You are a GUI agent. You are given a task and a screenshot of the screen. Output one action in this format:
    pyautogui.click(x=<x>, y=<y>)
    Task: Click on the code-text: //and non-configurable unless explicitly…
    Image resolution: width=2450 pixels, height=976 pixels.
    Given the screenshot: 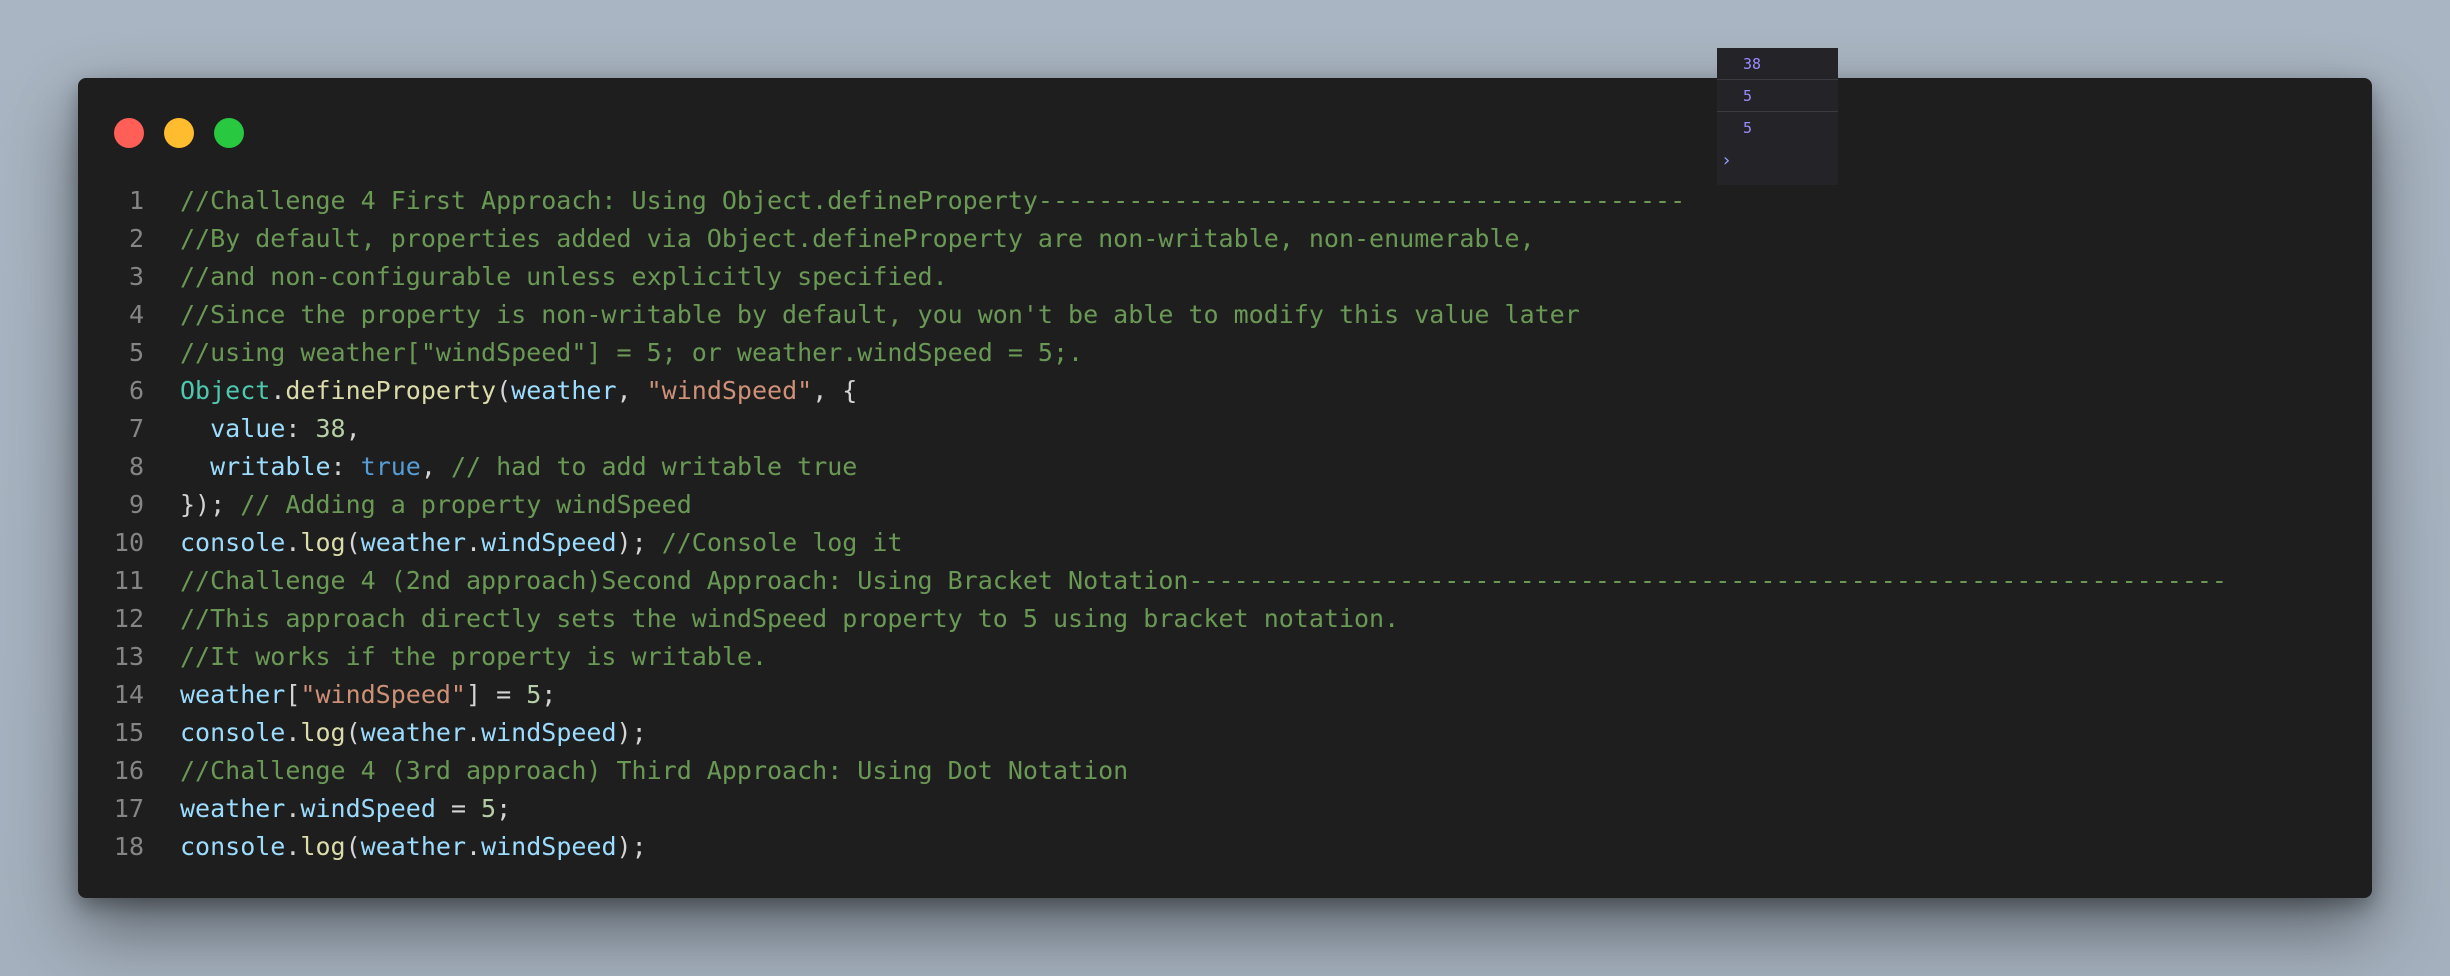 What is the action you would take?
    pyautogui.click(x=564, y=277)
    